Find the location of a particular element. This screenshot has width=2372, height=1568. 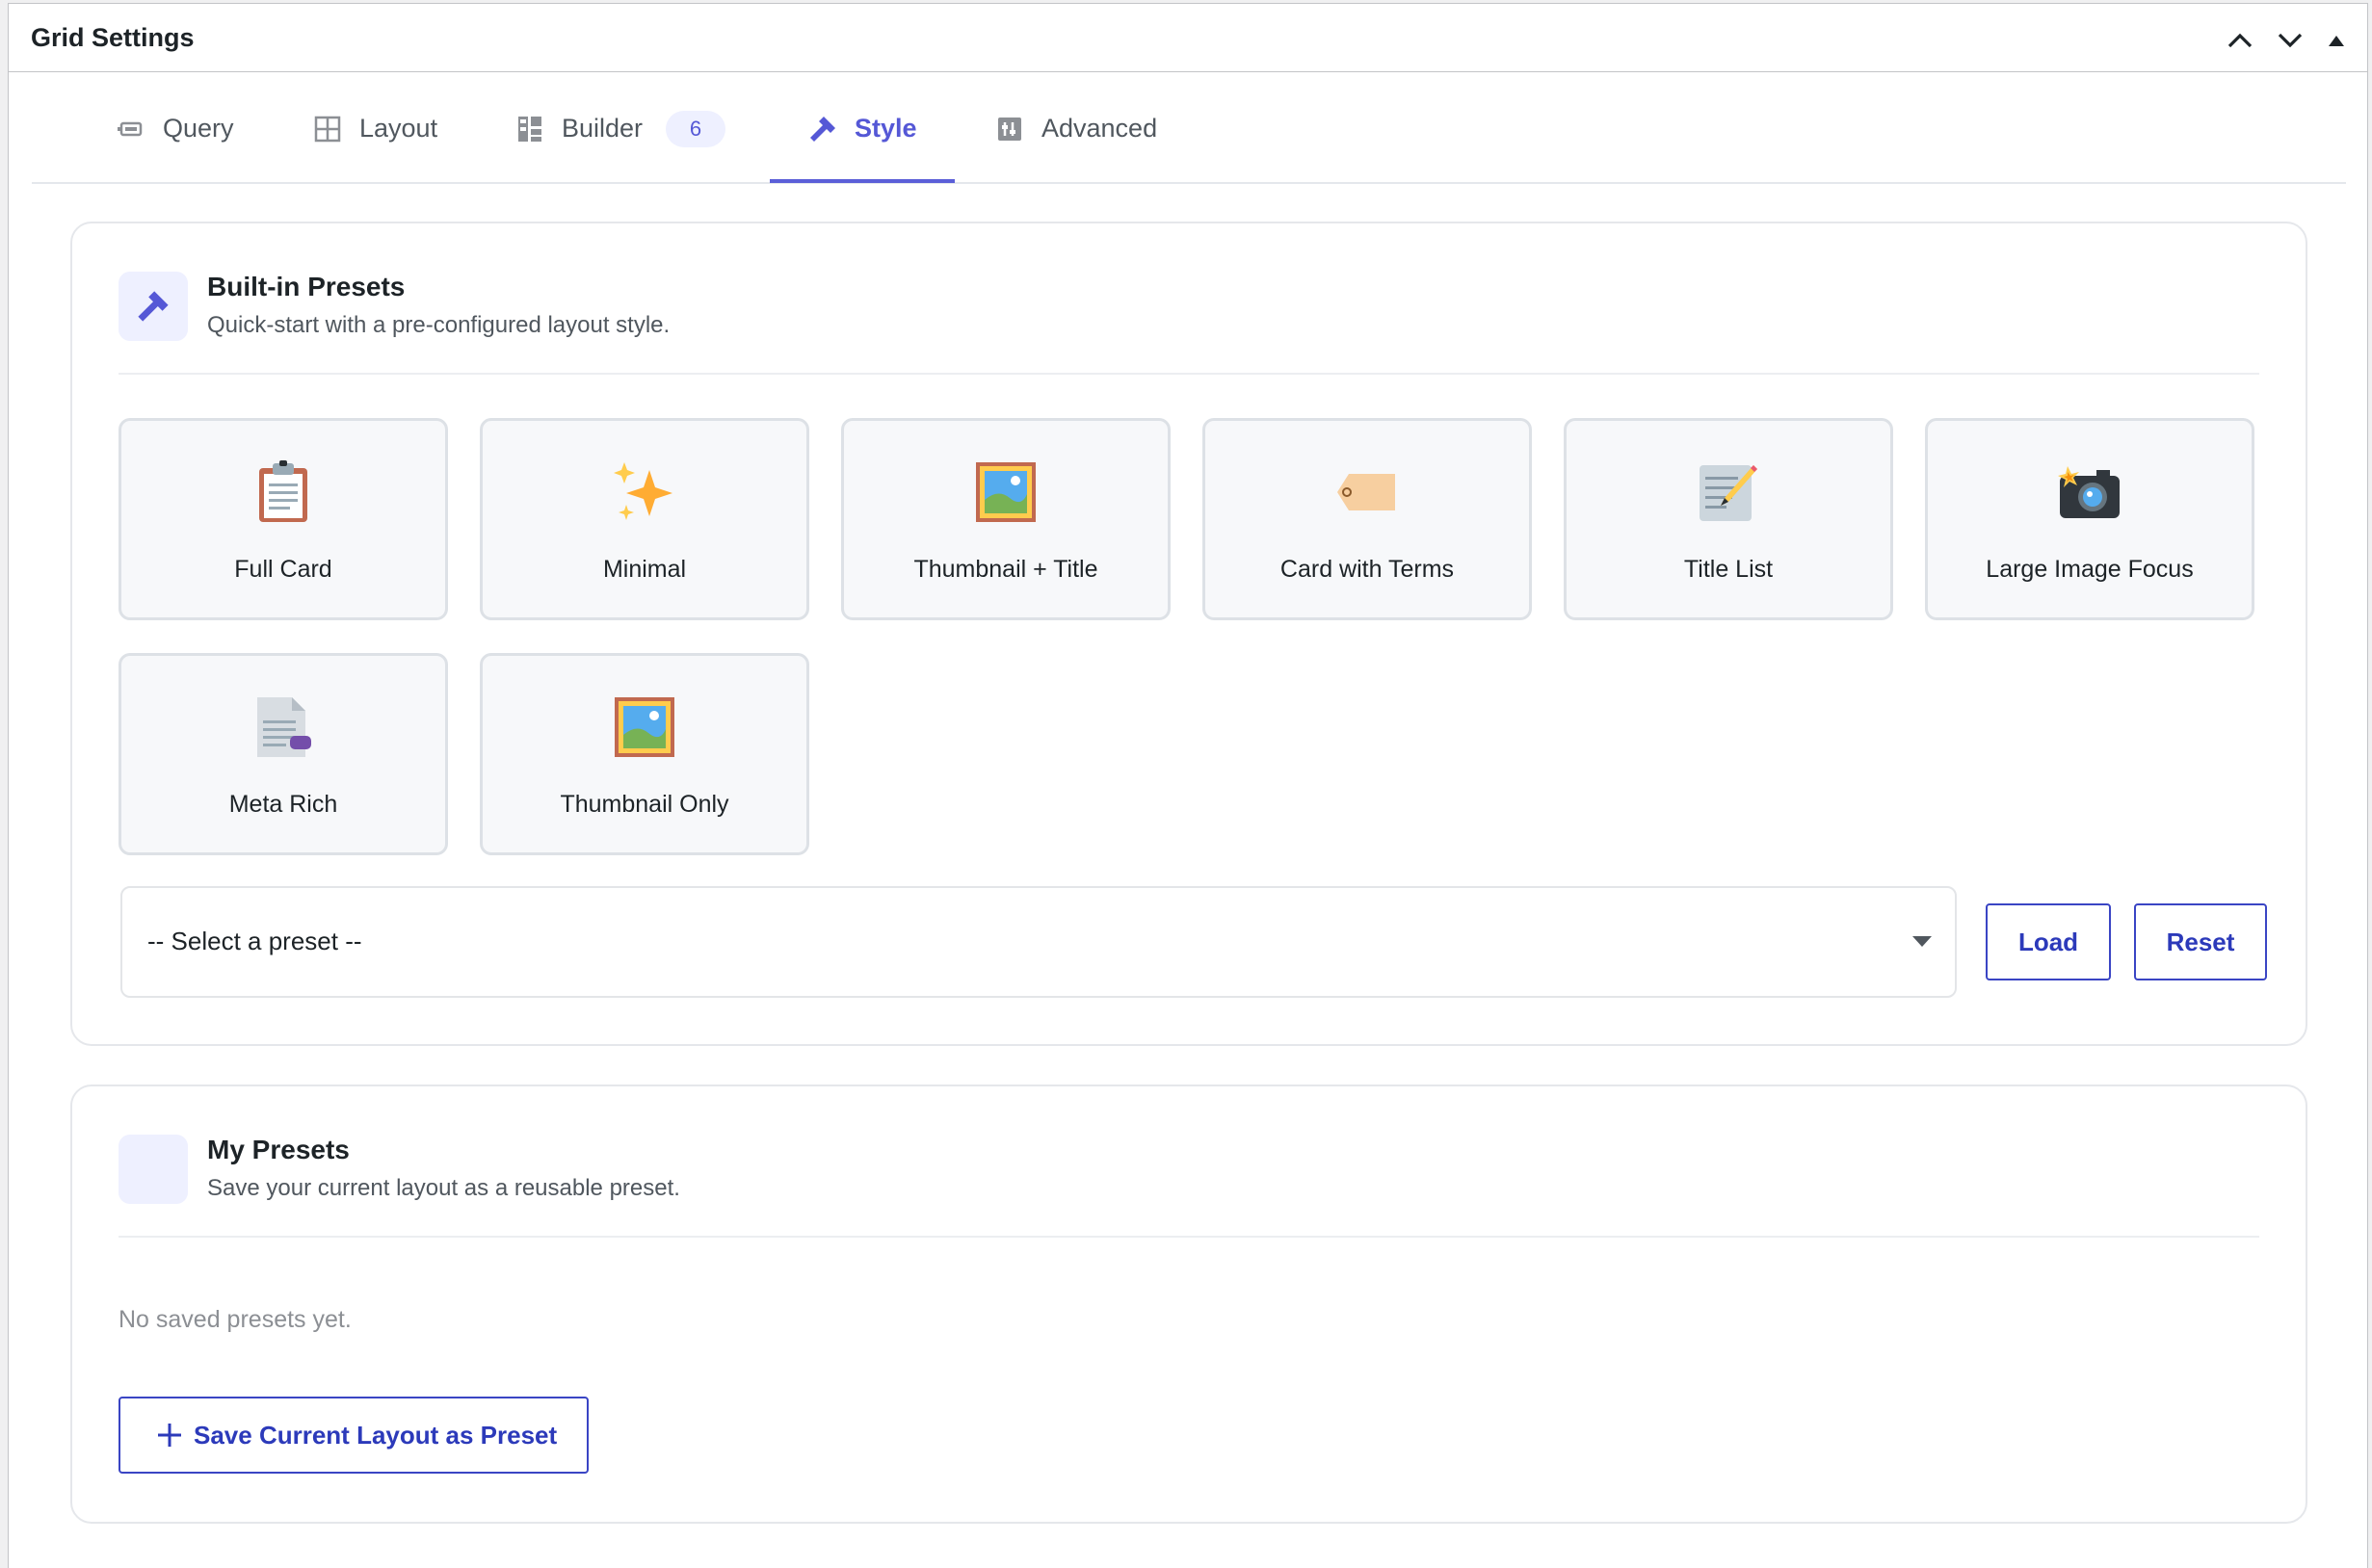

preset-label: Thumbnail Only is located at coordinates (644, 804).